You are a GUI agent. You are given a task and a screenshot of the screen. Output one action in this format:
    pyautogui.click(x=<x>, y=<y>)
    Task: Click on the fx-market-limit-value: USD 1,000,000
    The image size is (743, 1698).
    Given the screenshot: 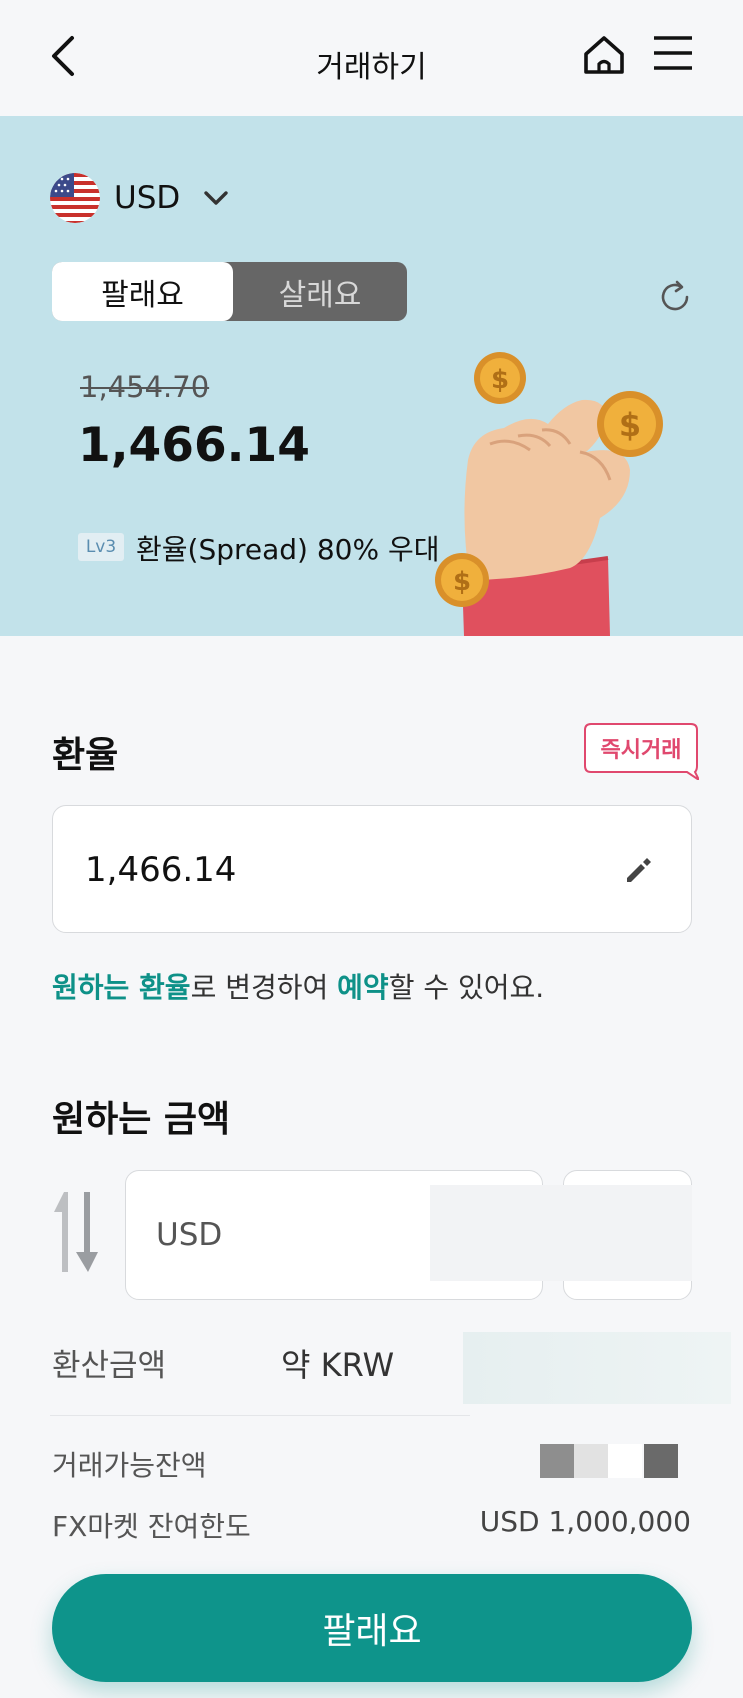 What is the action you would take?
    pyautogui.click(x=585, y=1521)
    